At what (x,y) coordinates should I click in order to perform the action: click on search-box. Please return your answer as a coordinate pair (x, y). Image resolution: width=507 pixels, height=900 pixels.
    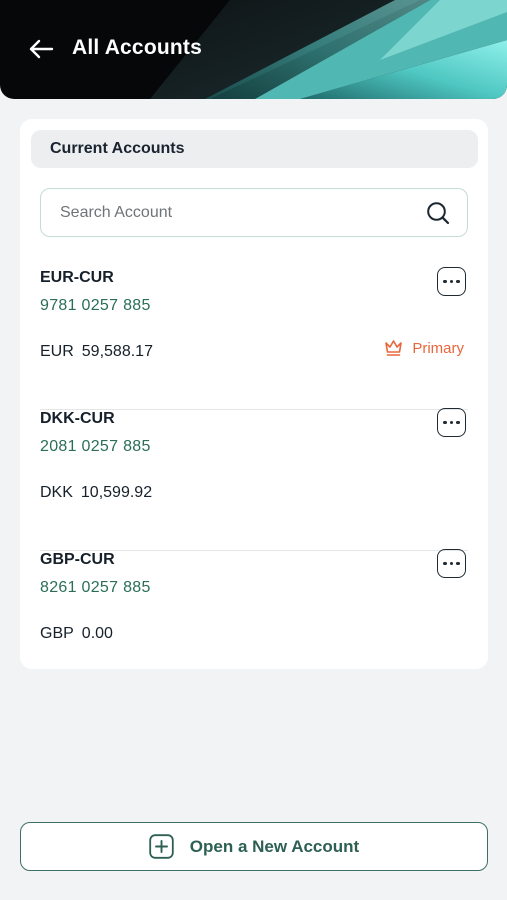
    Looking at the image, I should click on (254, 212).